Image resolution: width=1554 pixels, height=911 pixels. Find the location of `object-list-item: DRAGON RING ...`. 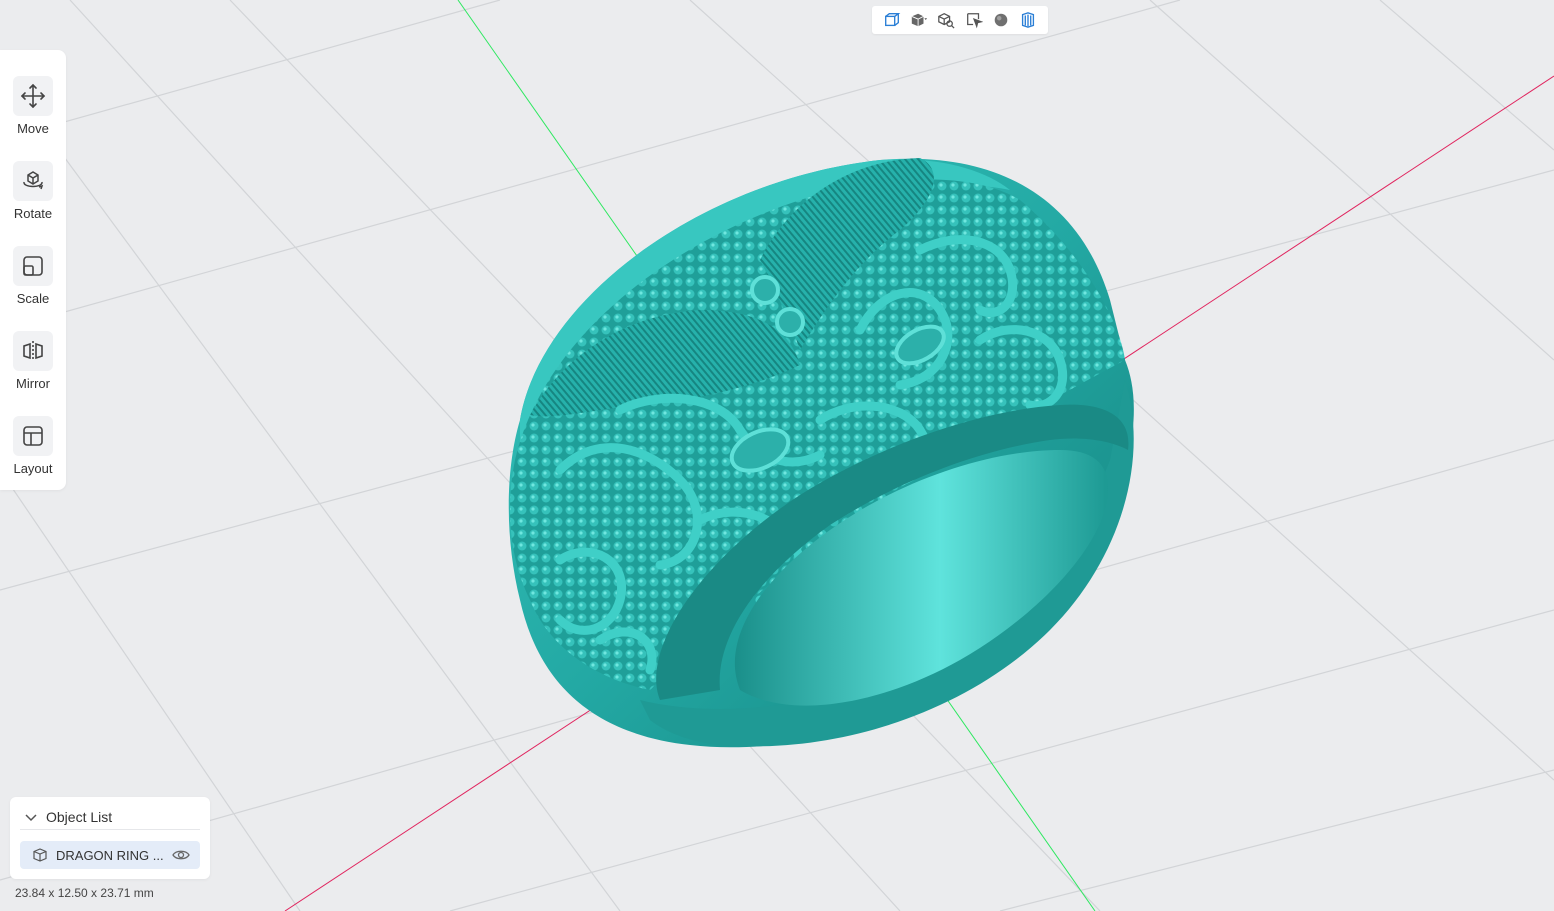

object-list-item: DRAGON RING ... is located at coordinates (110, 855).